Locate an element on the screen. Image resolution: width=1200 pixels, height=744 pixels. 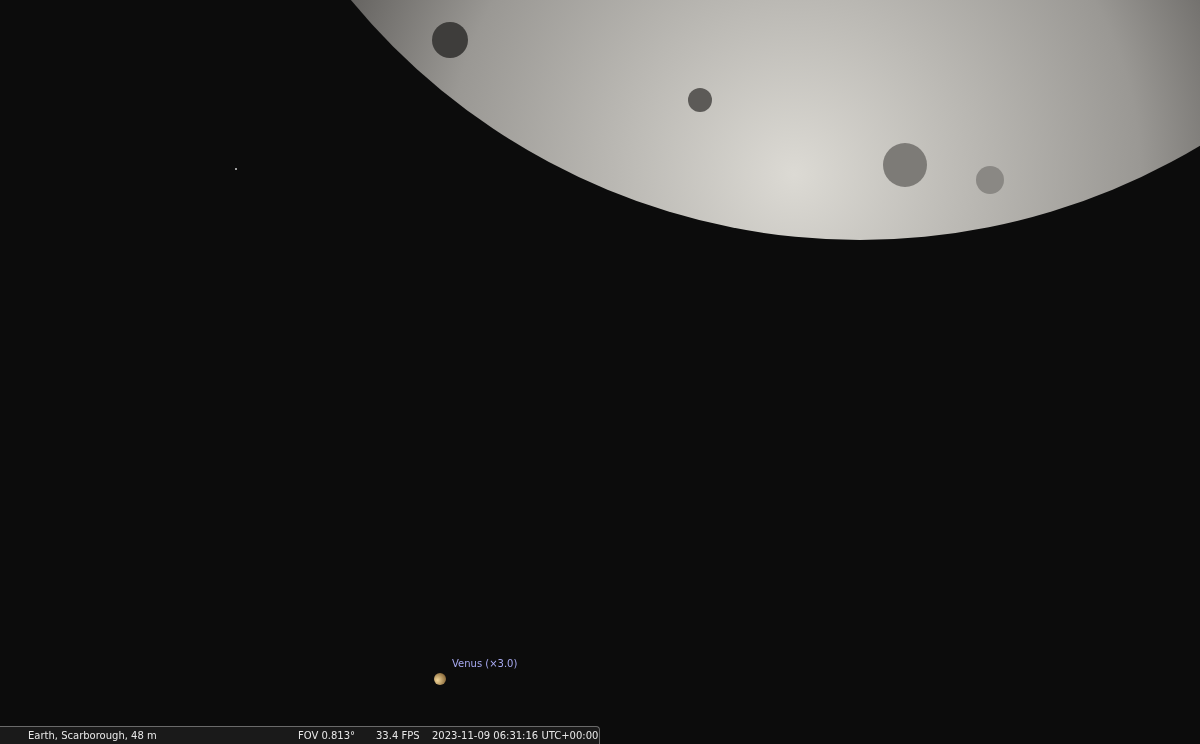
fps-text: 33.4 FPS is located at coordinates (398, 735).